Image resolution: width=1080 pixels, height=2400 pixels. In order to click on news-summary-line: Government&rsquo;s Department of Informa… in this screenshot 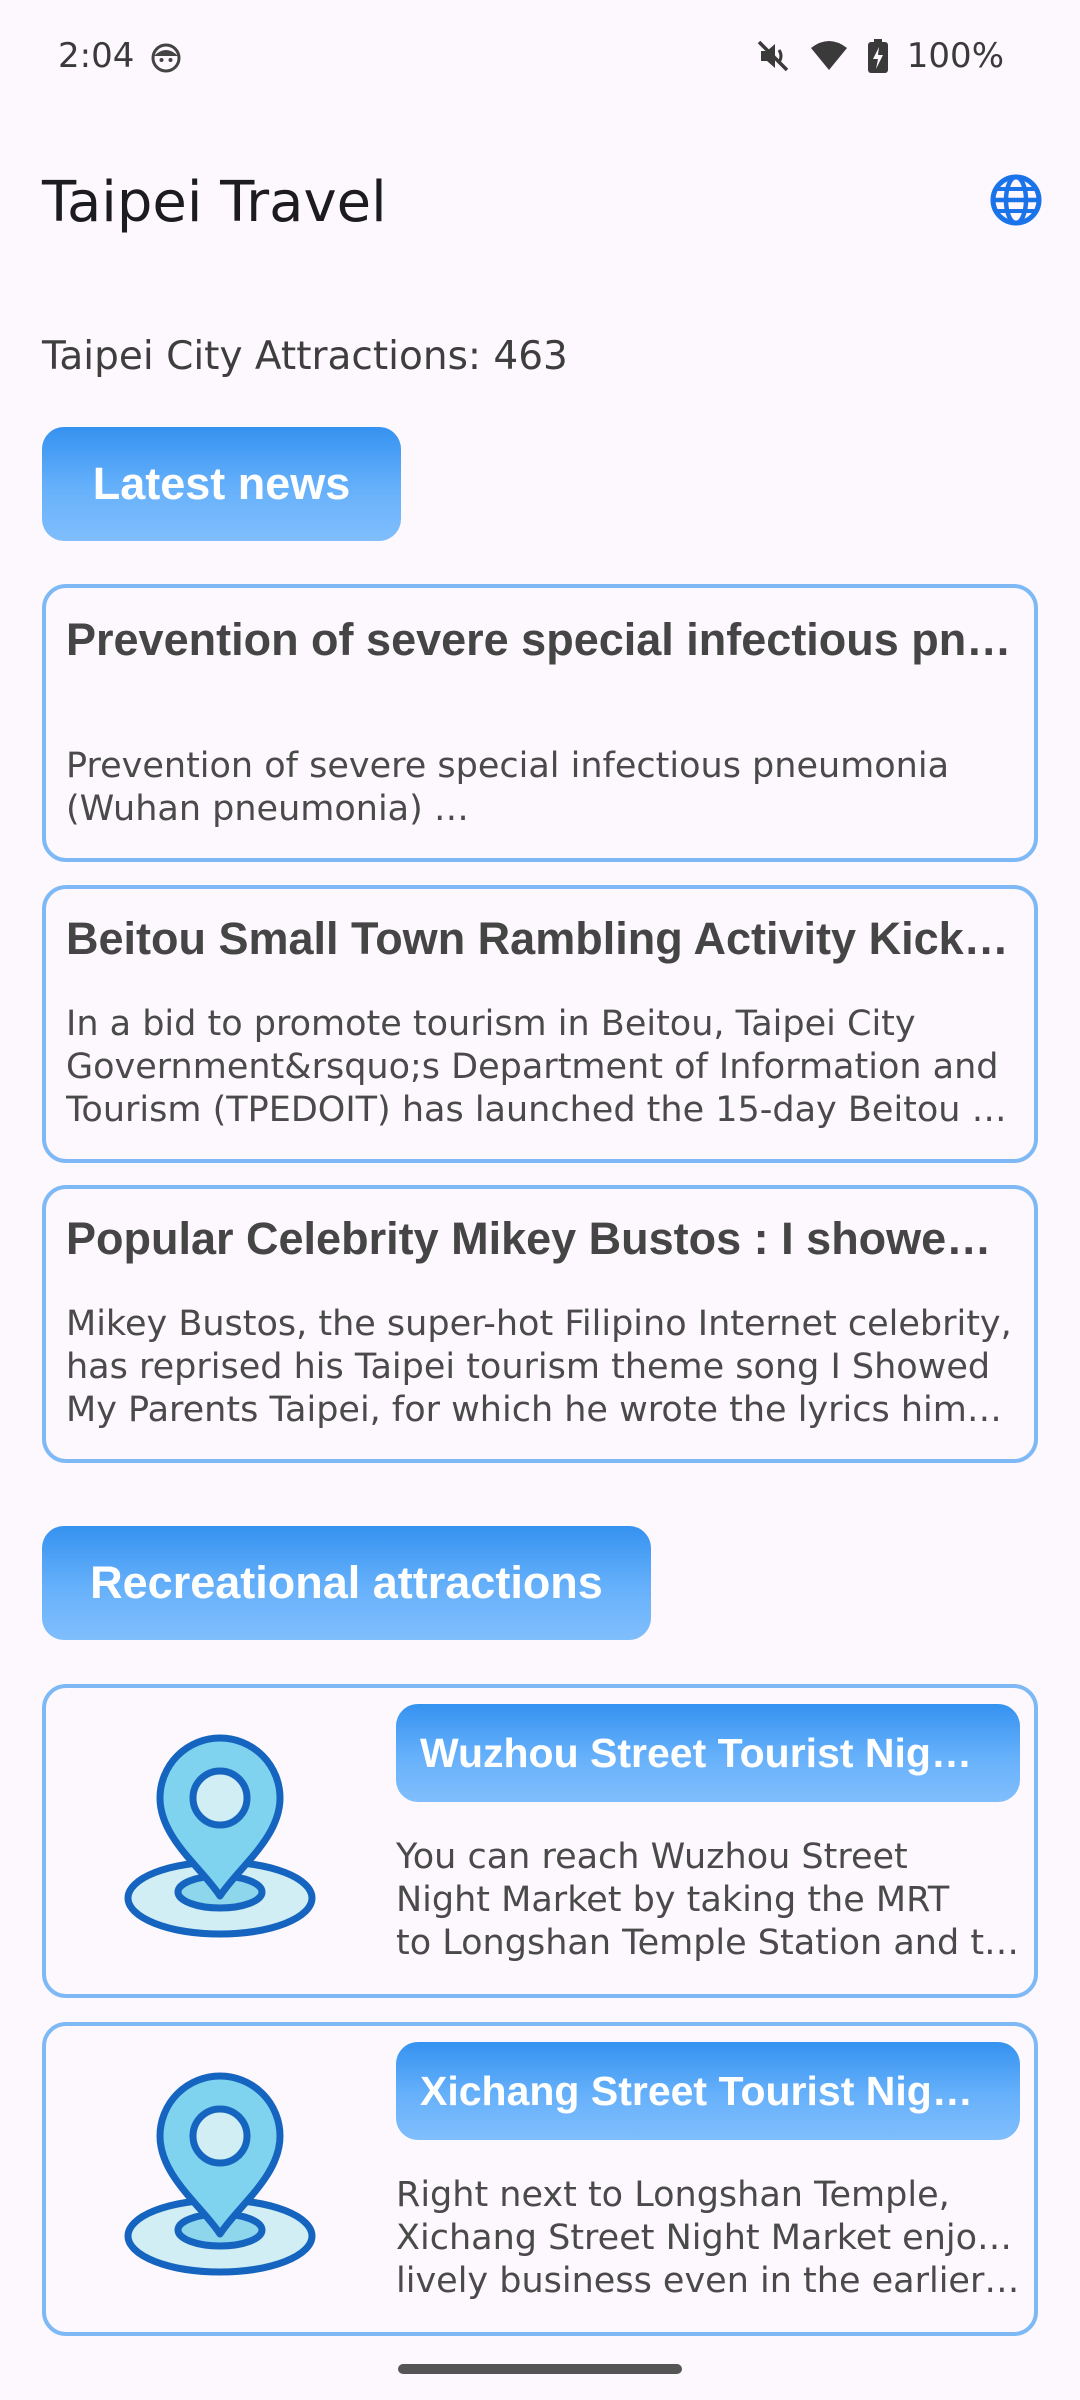, I will do `click(532, 1067)`.